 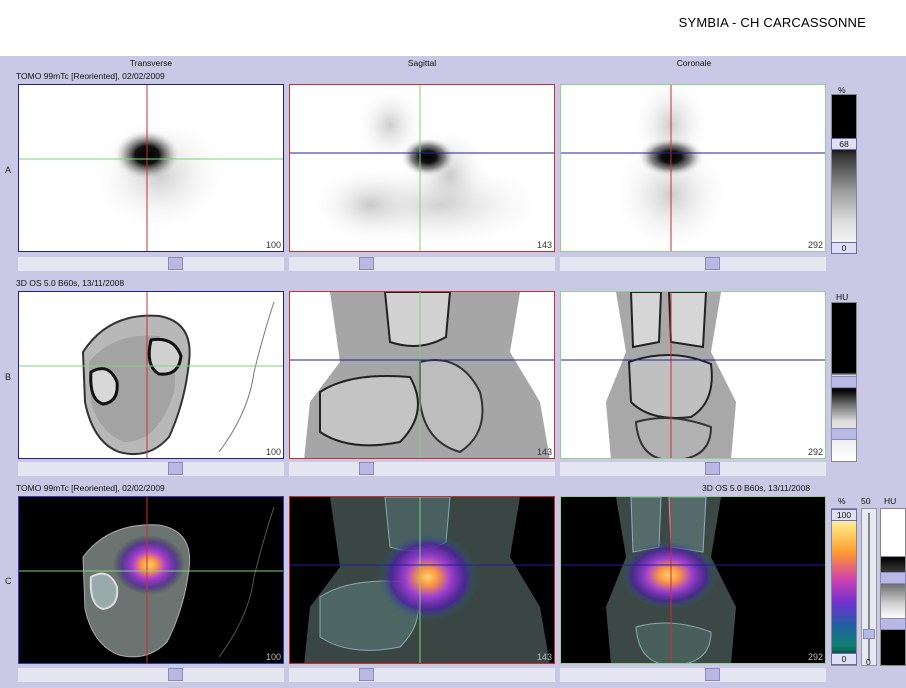 I want to click on fusion-coronal-viewport: 292, so click(x=693, y=580).